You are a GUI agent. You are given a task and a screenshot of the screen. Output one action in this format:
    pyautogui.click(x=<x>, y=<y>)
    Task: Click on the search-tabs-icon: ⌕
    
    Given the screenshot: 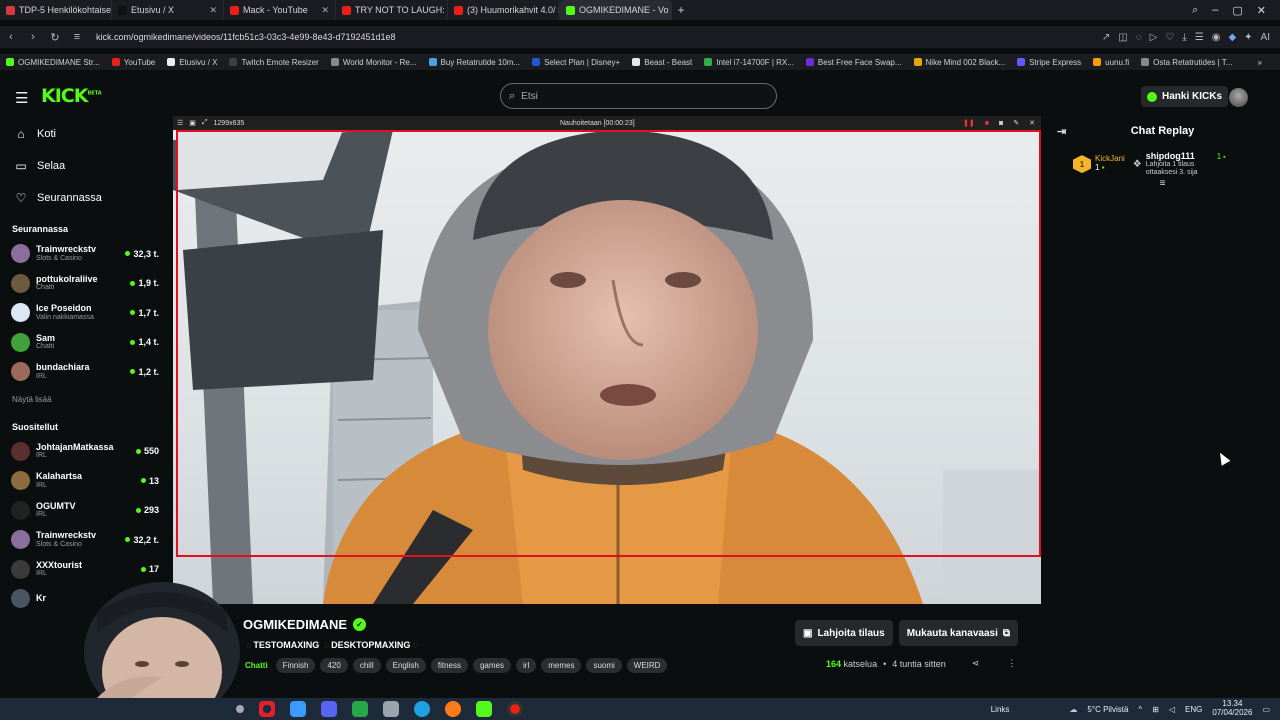 What is the action you would take?
    pyautogui.click(x=1195, y=10)
    